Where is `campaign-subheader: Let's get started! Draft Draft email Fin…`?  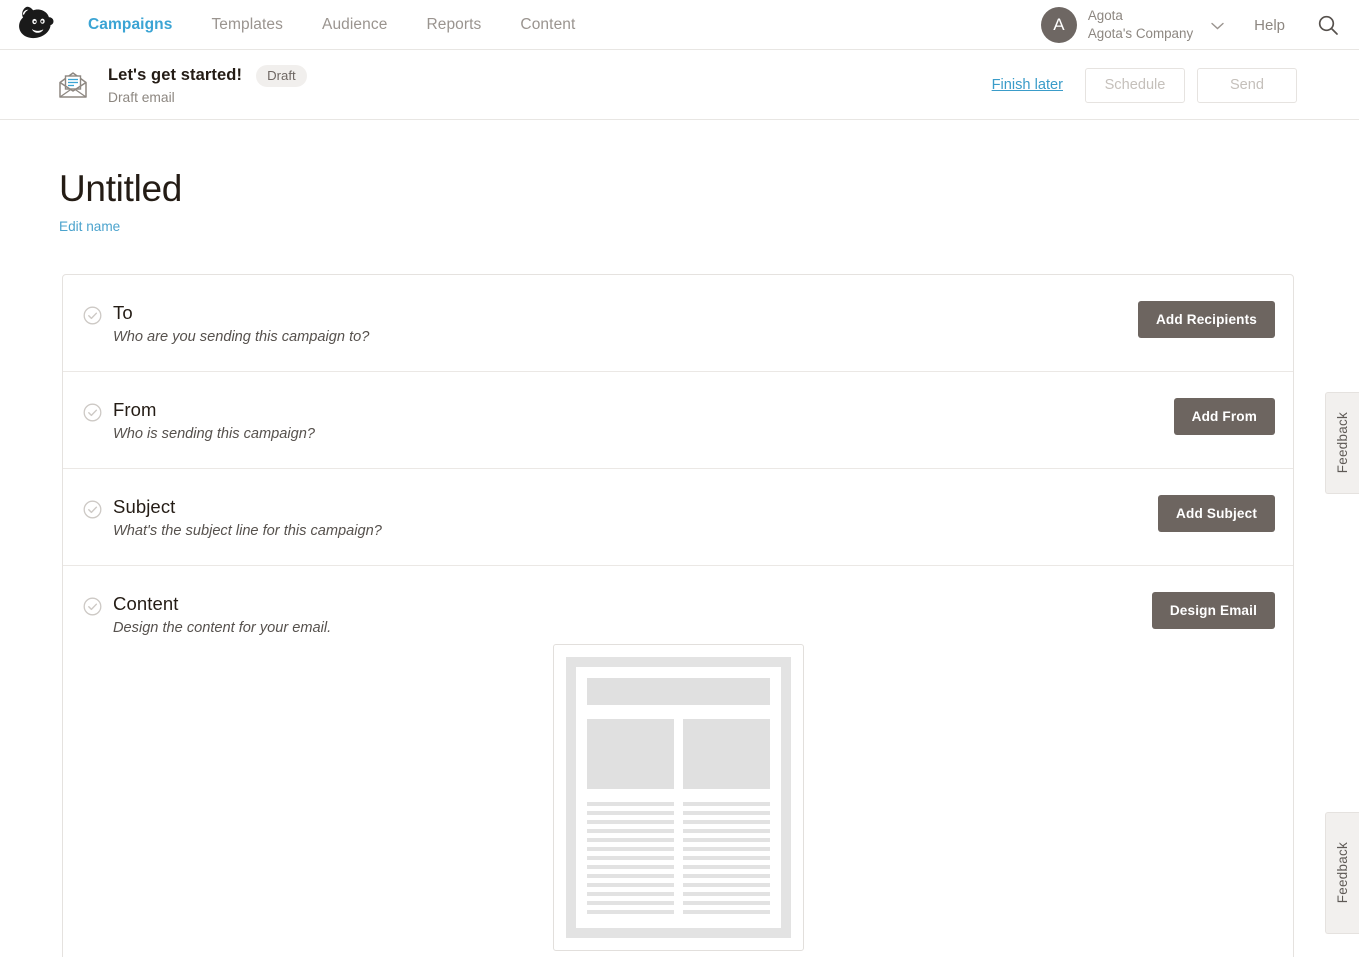 campaign-subheader: Let's get started! Draft Draft email Fin… is located at coordinates (679, 85).